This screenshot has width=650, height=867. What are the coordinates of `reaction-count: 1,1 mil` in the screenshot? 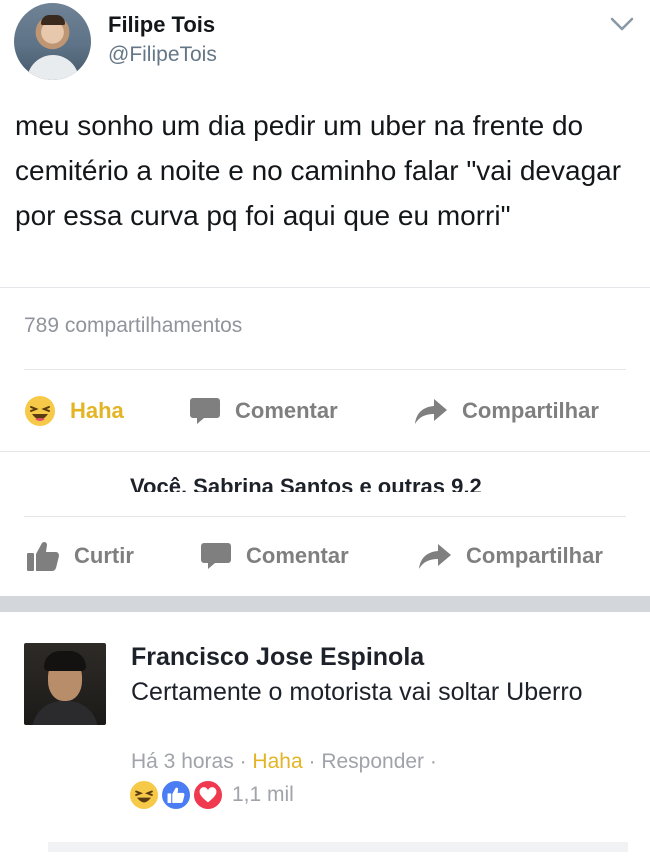 It's located at (263, 795).